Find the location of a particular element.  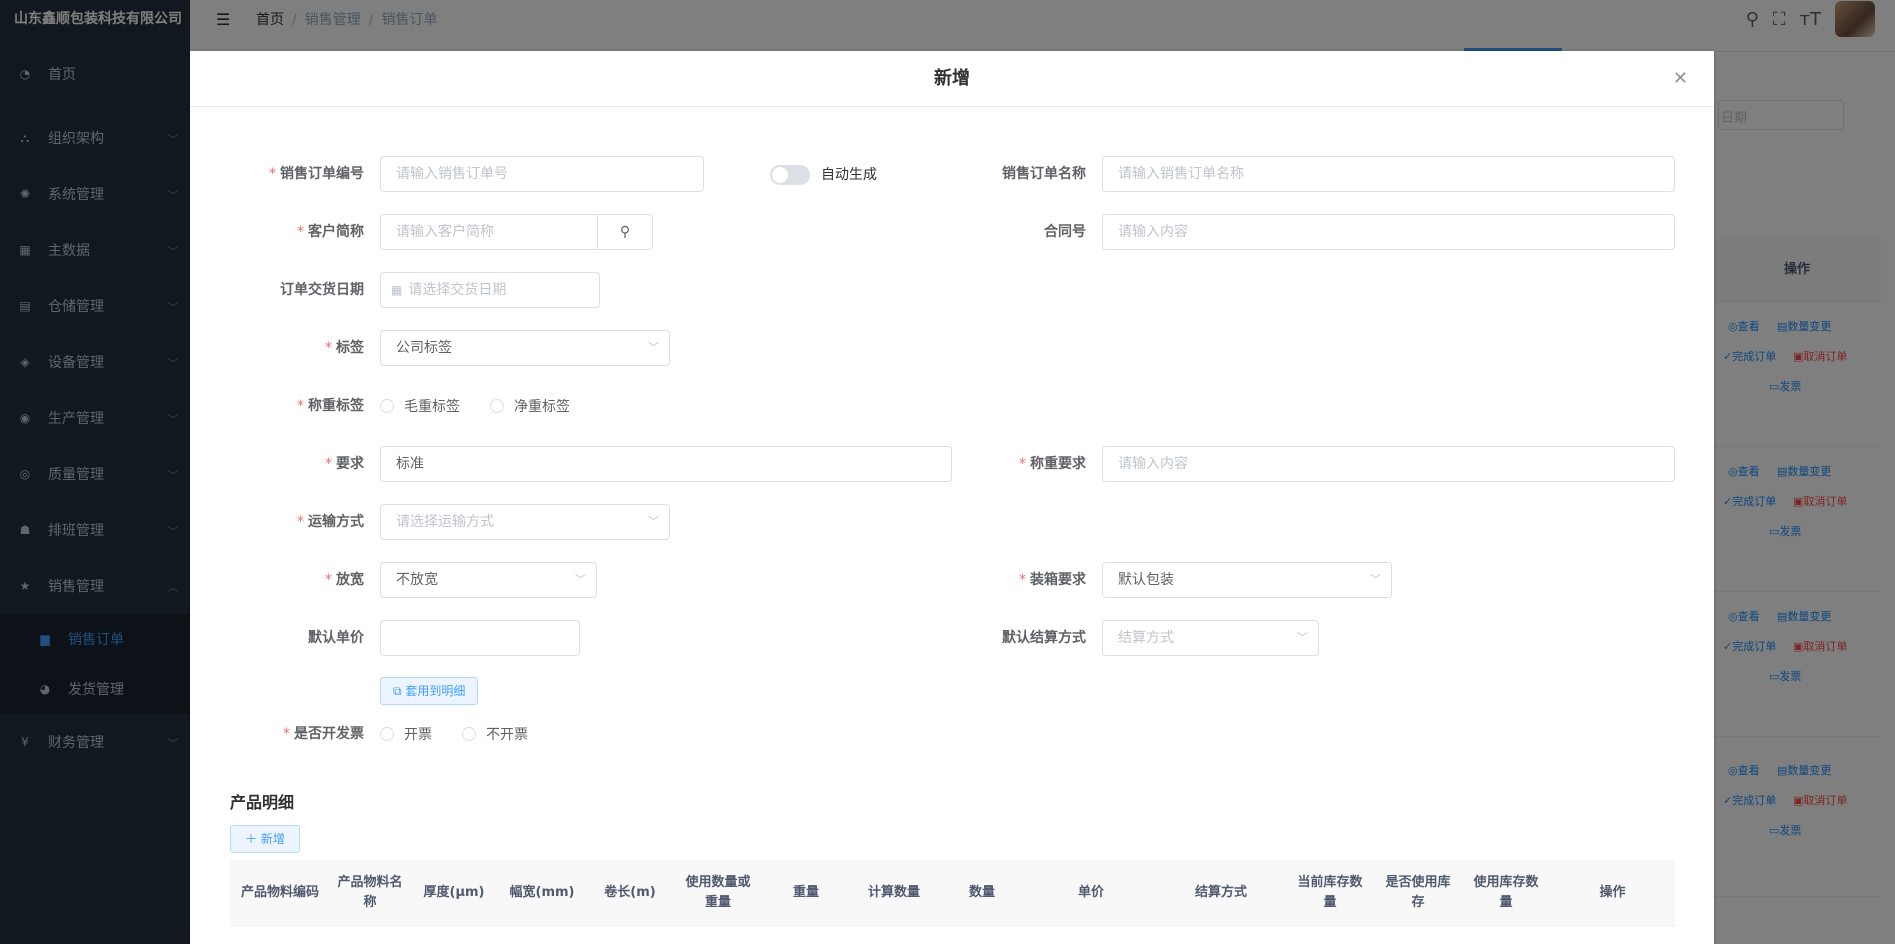

column-header: 操作 is located at coordinates (1612, 892).